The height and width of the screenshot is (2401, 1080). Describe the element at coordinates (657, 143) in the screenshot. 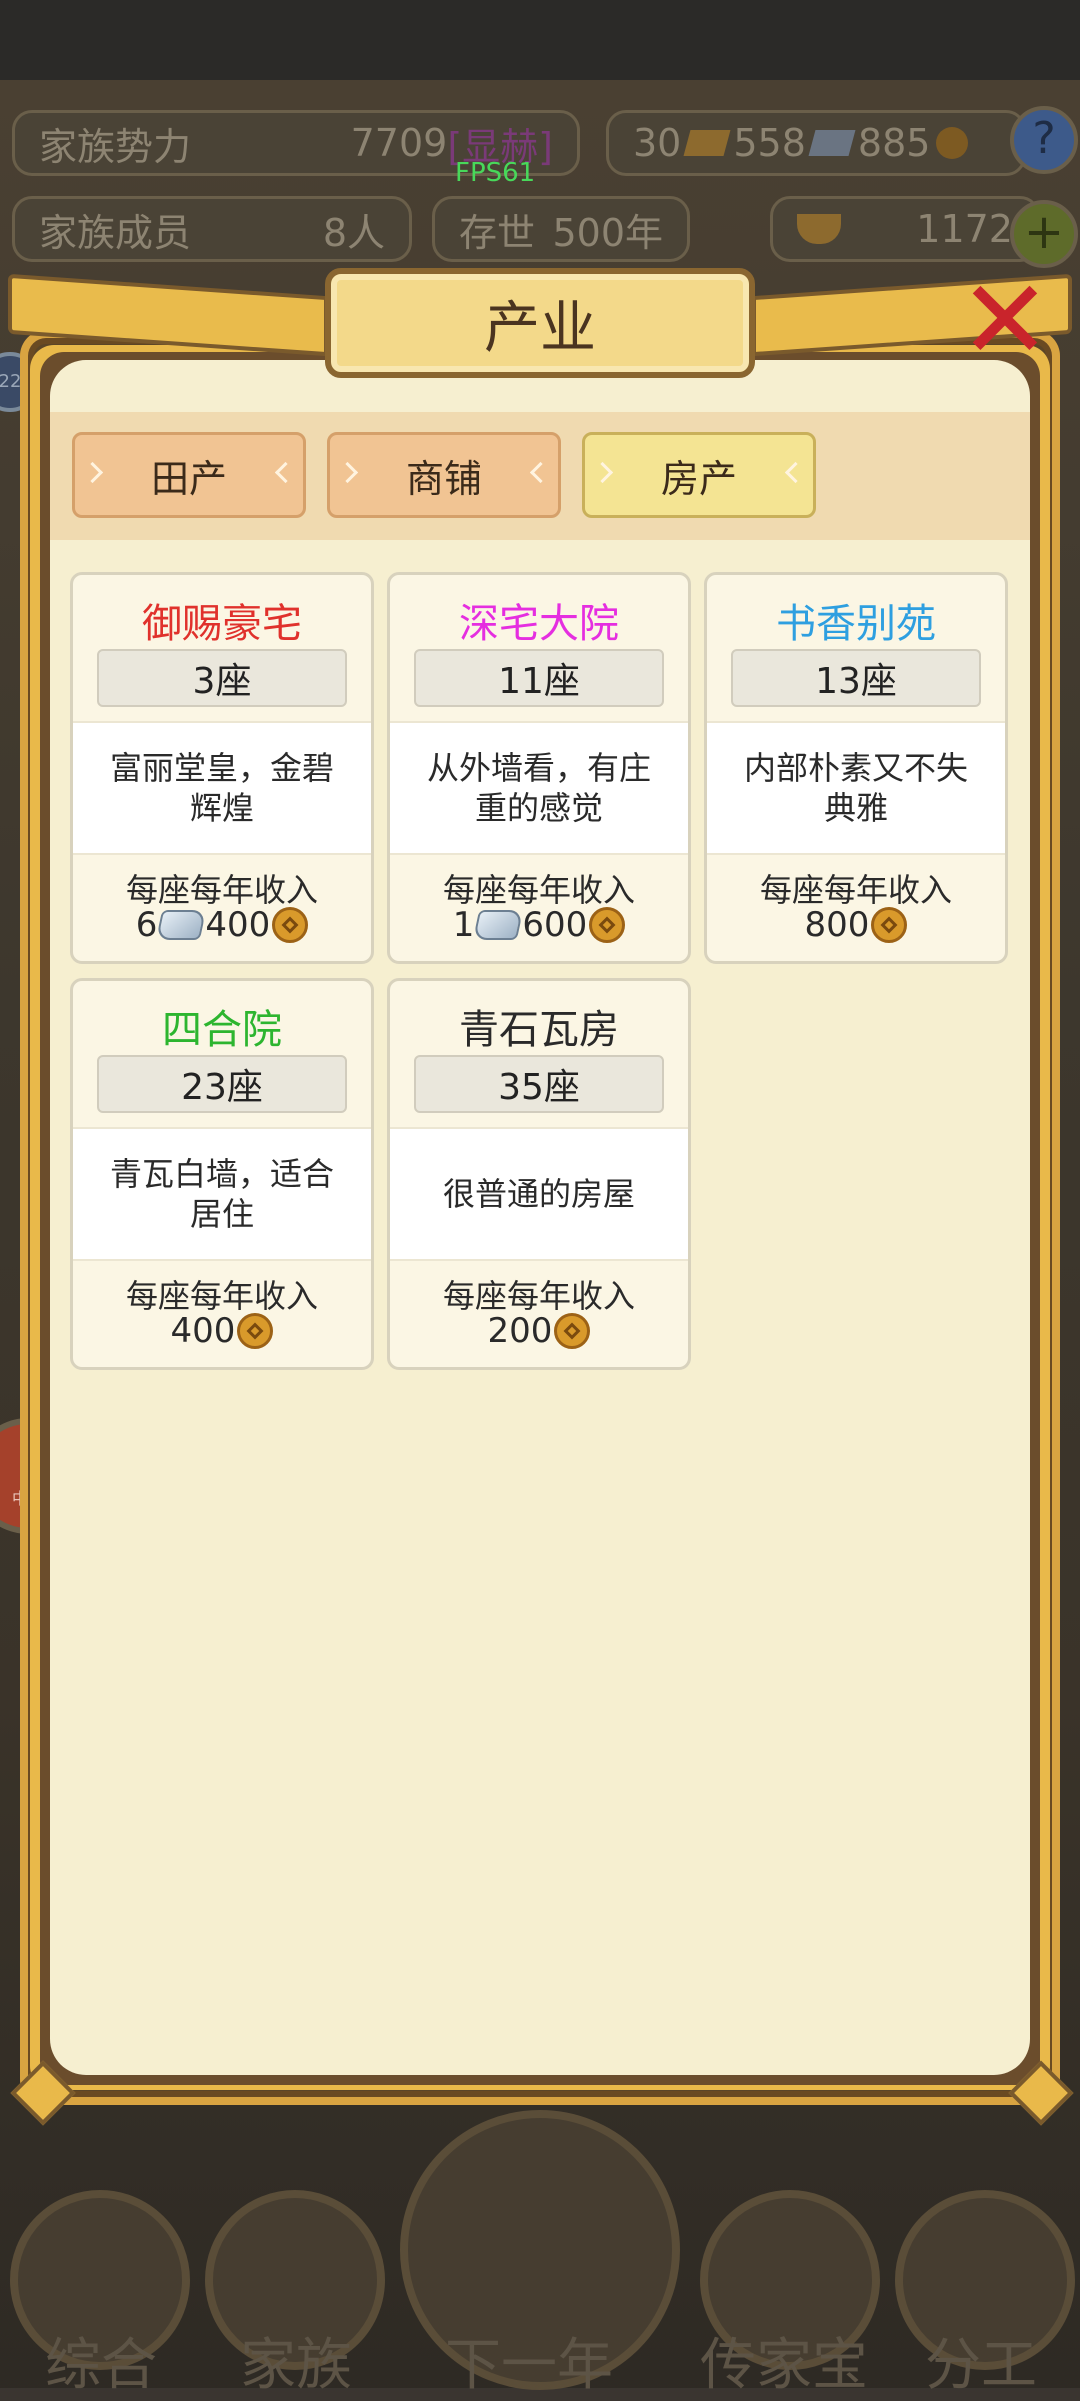

I see `gold-value: 30` at that location.